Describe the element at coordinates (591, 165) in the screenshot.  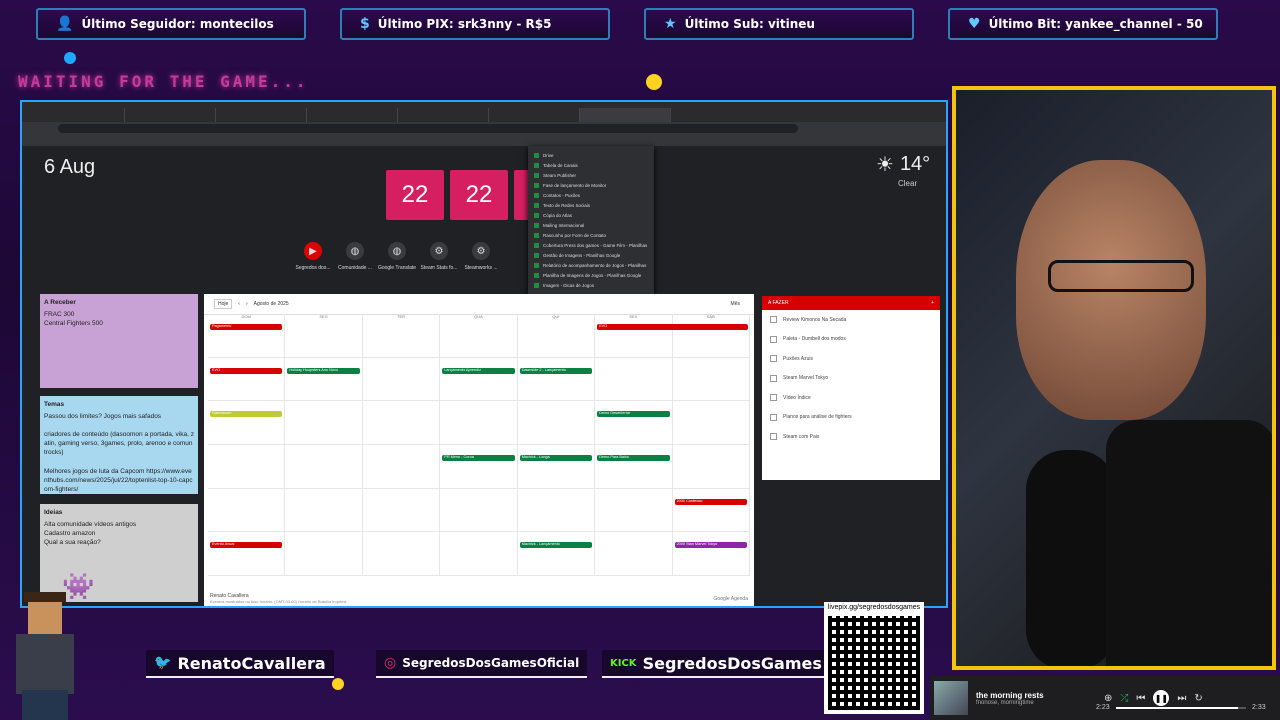
I see `dropdown-item: Tabela de Canais` at that location.